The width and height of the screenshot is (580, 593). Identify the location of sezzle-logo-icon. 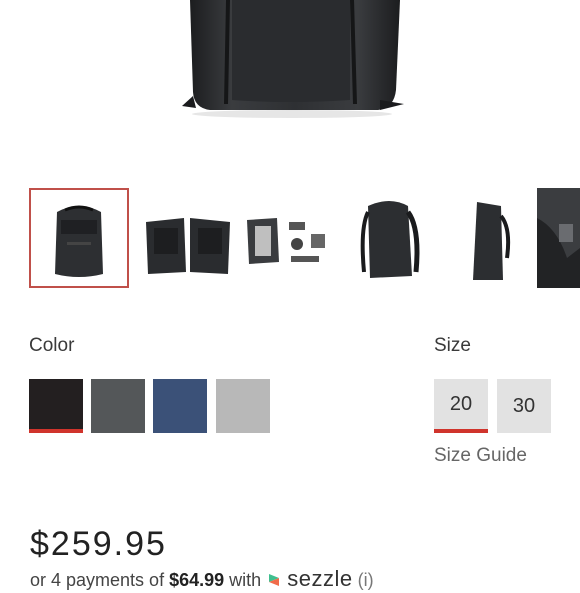
(274, 580).